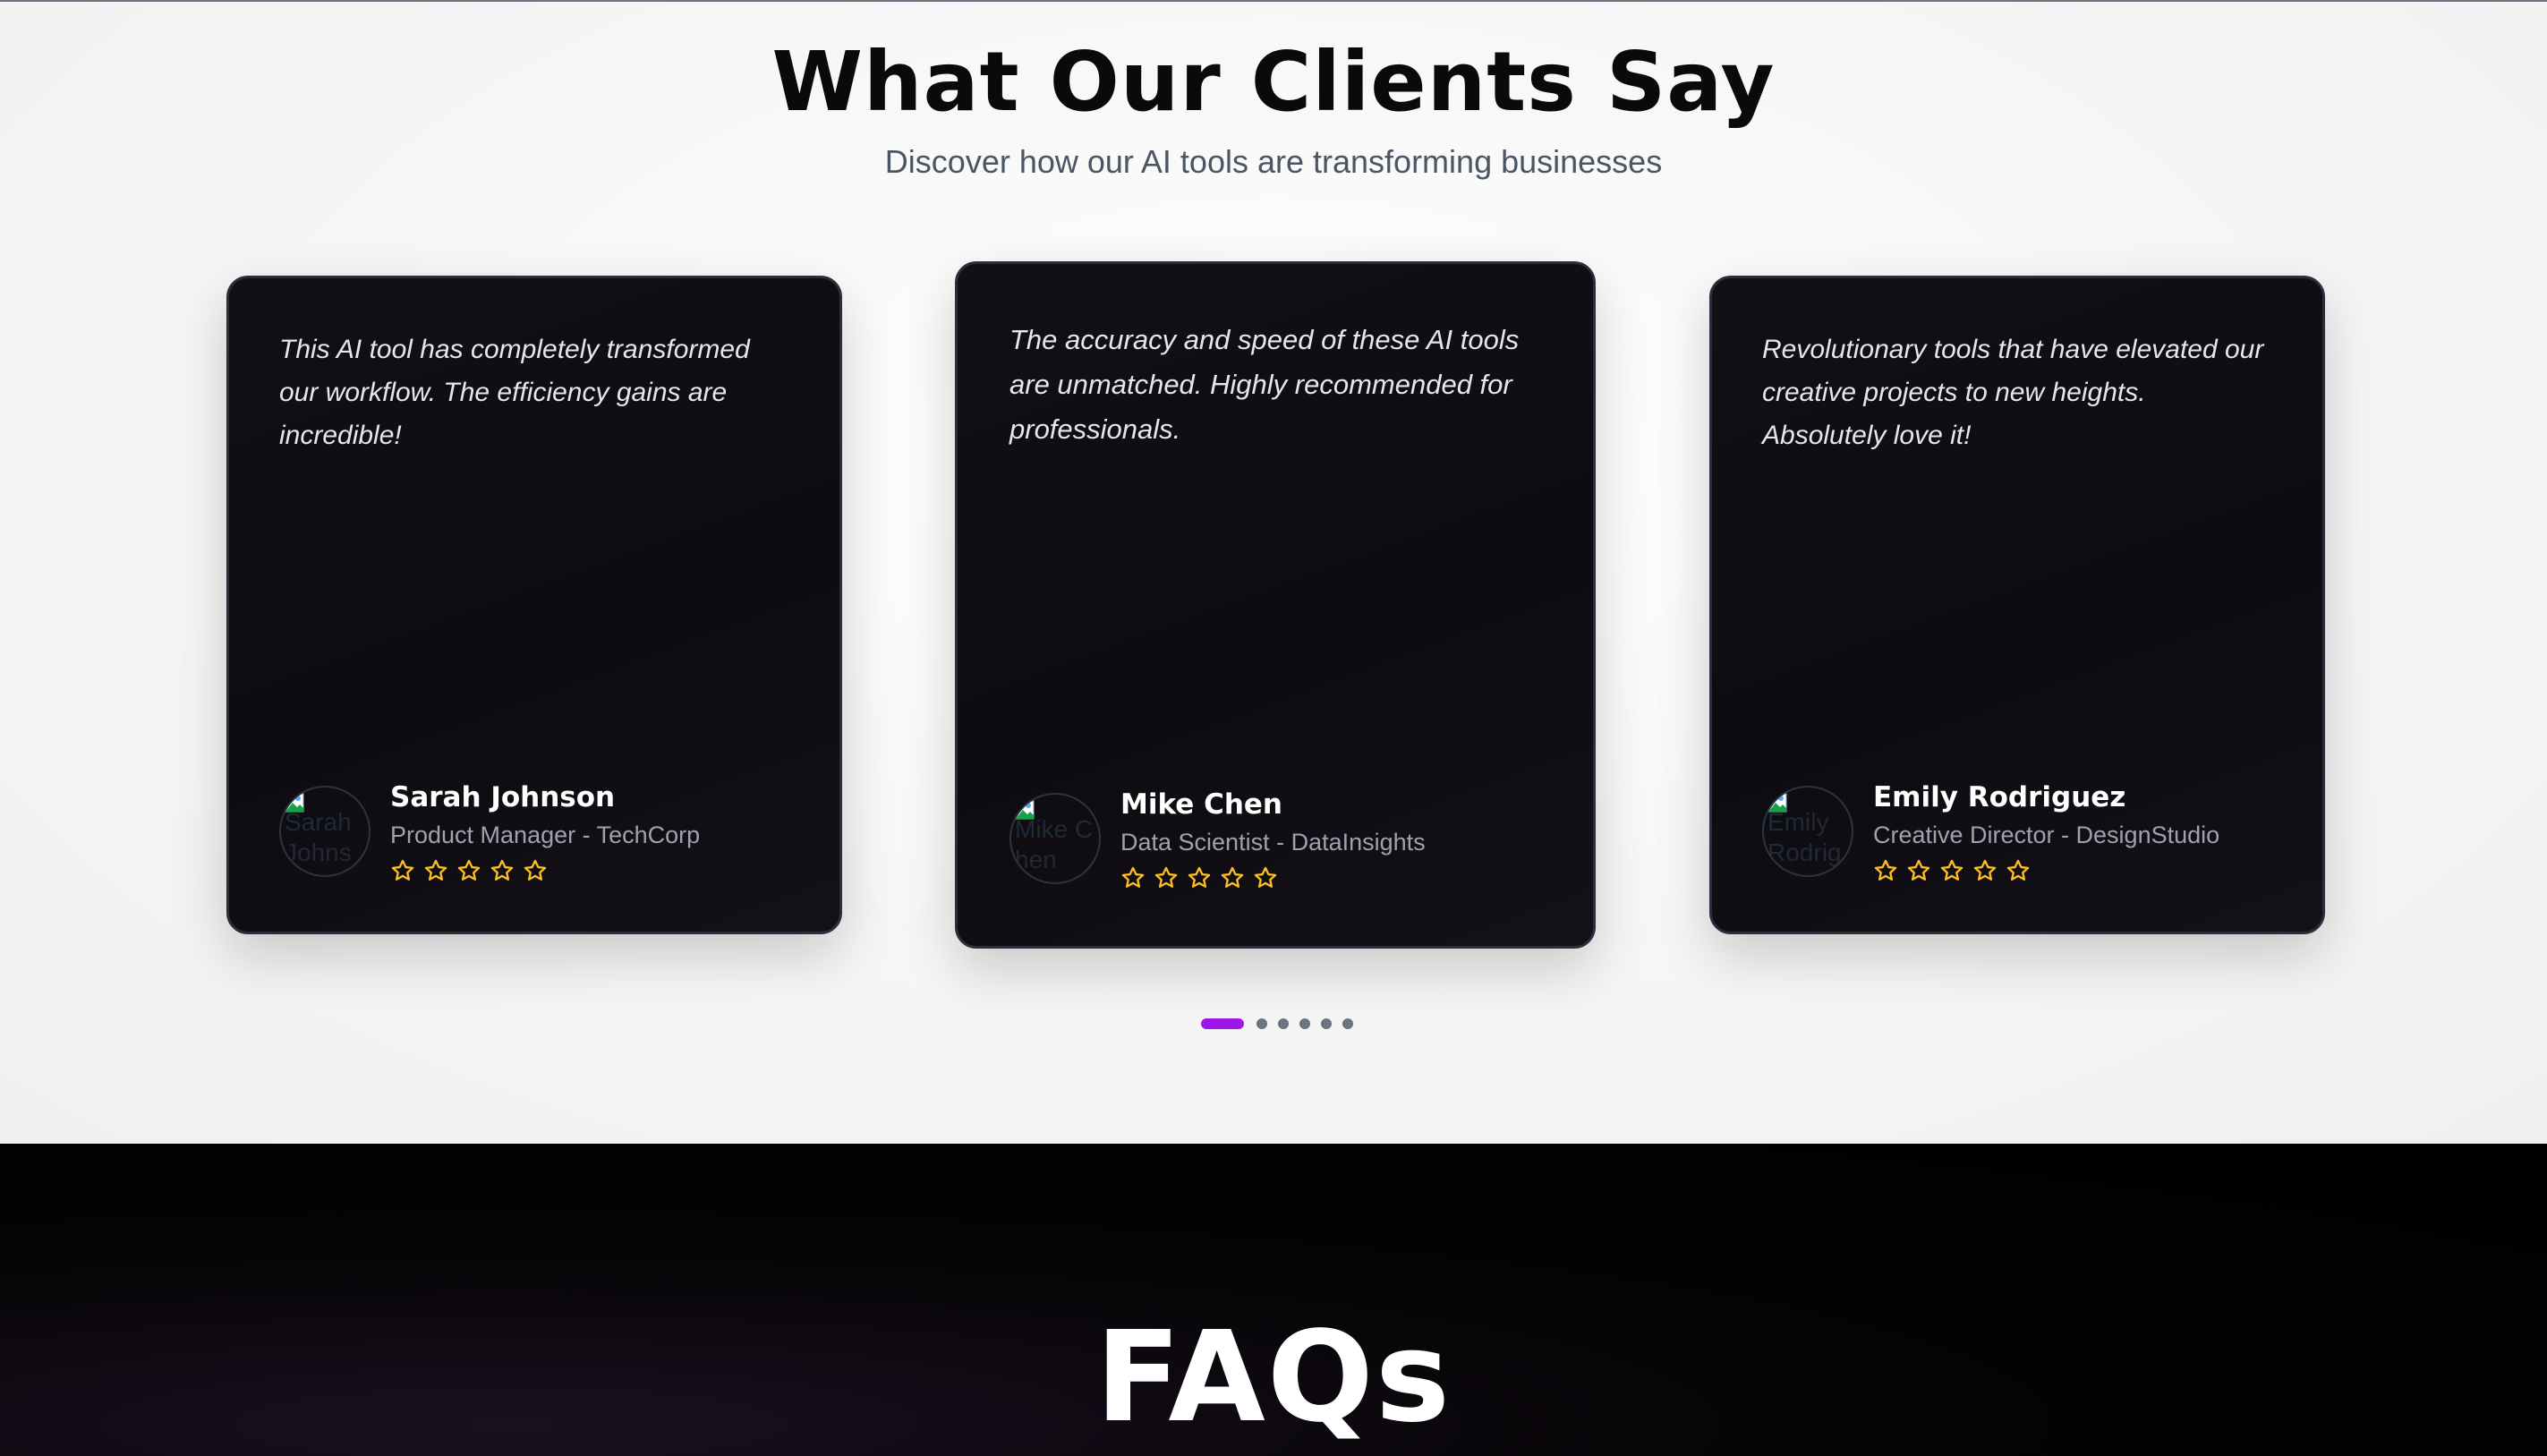  What do you see at coordinates (1222, 1023) in the screenshot?
I see `carousel-dot-active` at bounding box center [1222, 1023].